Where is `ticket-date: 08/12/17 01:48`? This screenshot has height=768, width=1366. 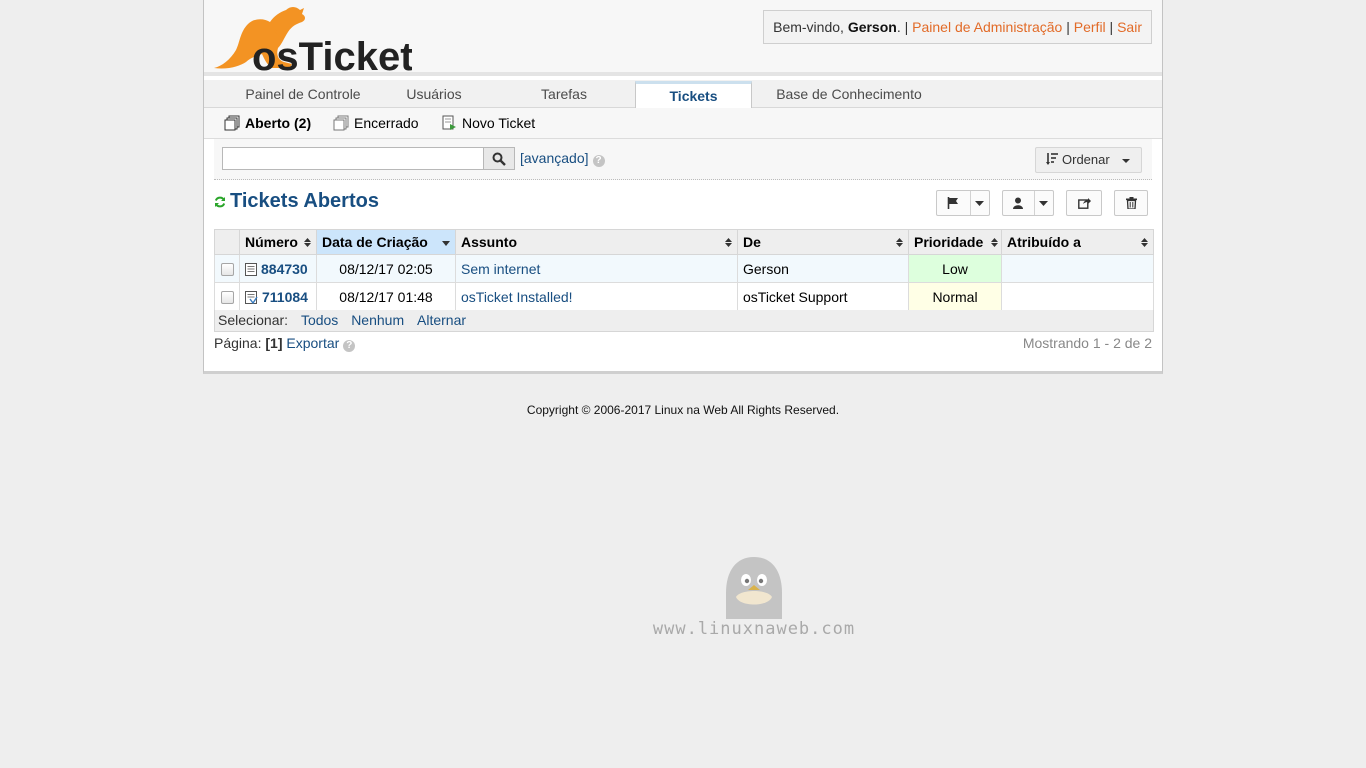
ticket-date: 08/12/17 01:48 is located at coordinates (386, 296).